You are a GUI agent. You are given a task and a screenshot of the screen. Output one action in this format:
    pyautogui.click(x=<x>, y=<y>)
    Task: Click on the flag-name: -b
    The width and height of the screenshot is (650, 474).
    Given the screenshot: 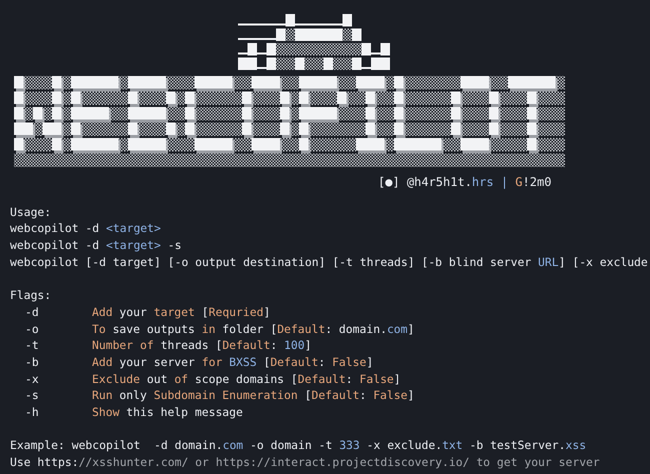 What is the action you would take?
    pyautogui.click(x=32, y=362)
    